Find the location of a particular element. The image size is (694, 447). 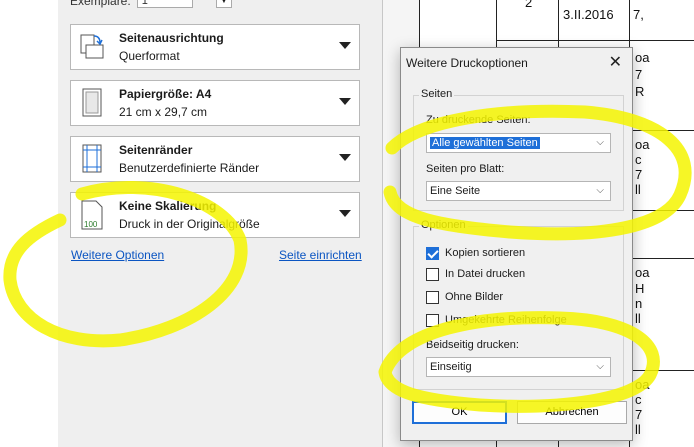

pages-group-label: Seiten is located at coordinates (437, 94).